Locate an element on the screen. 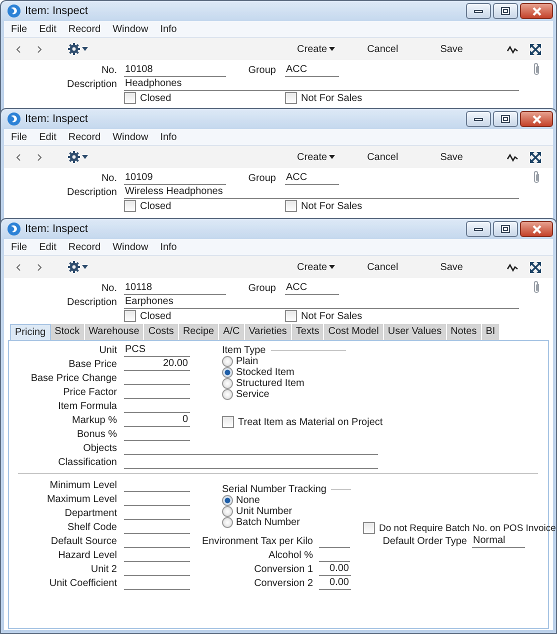 The width and height of the screenshot is (557, 634). description-field: Headphones is located at coordinates (321, 84).